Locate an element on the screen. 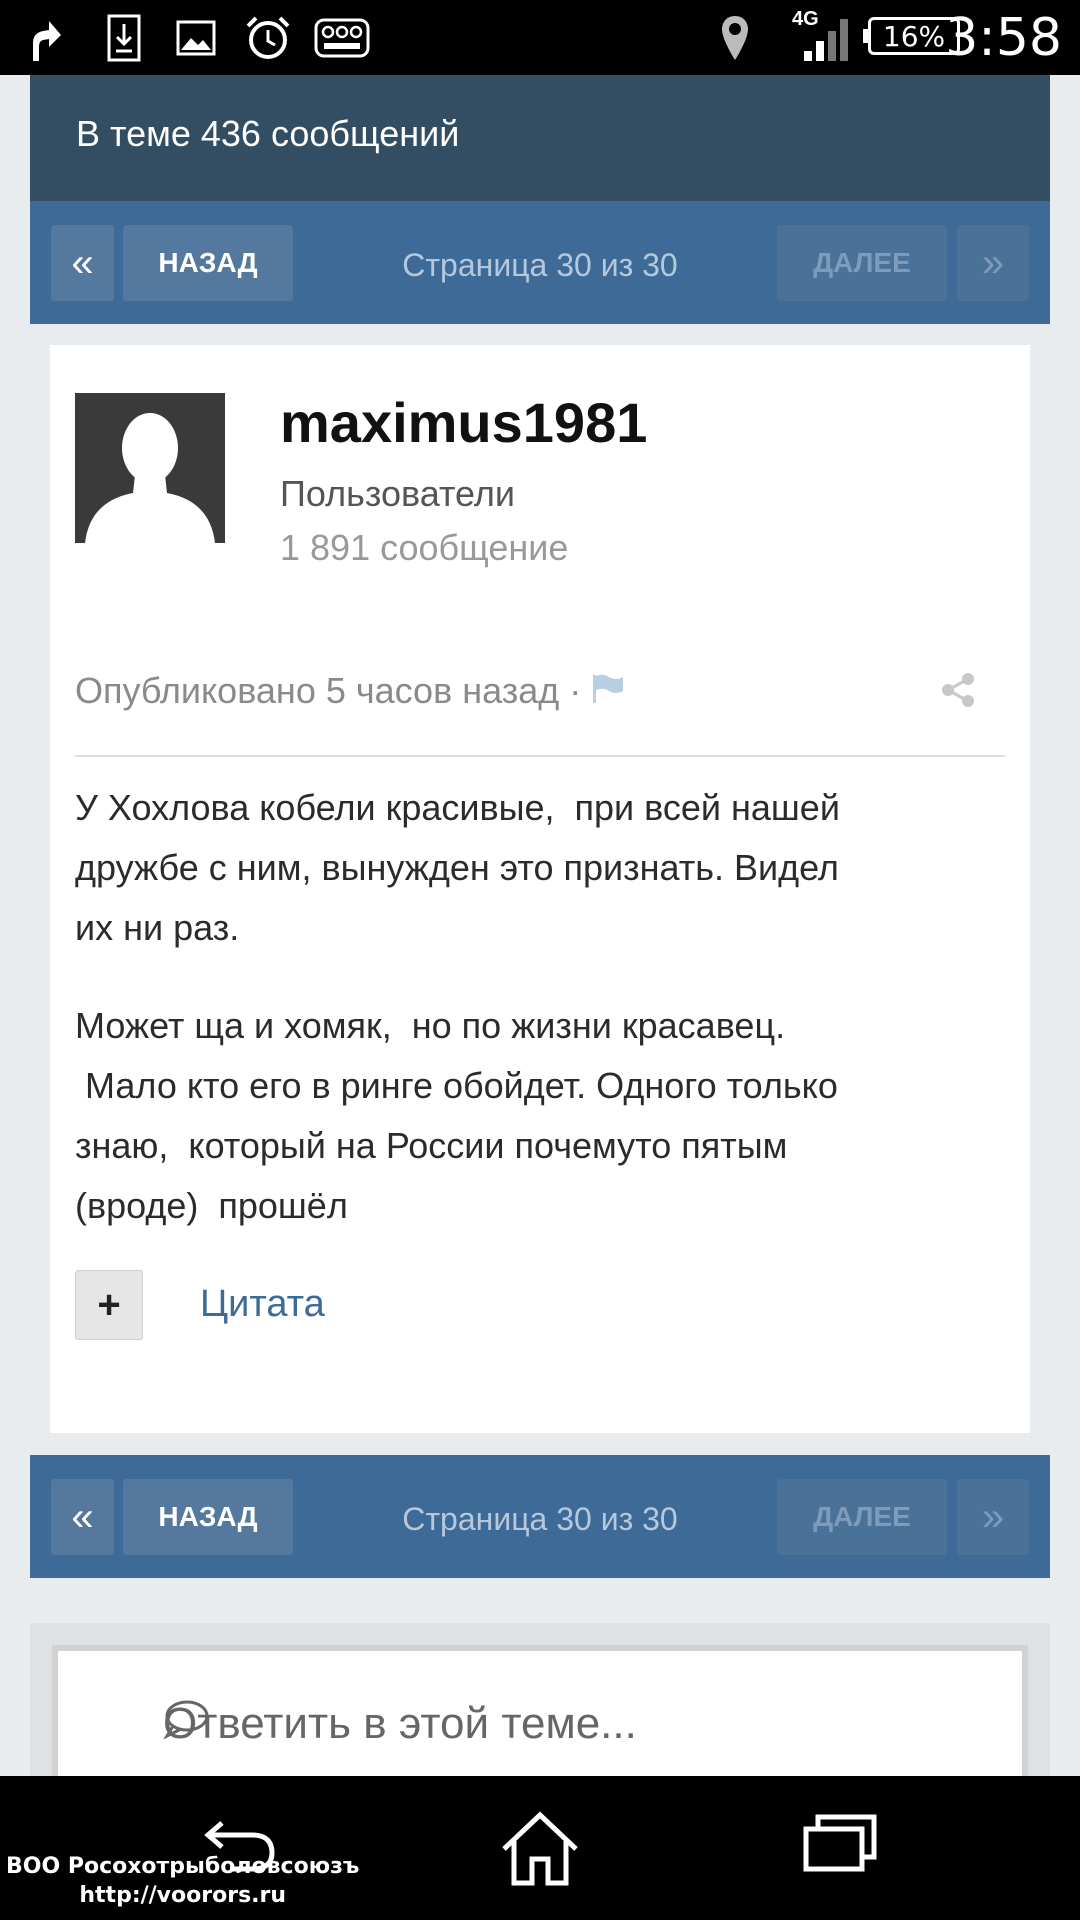  report-flag-icon is located at coordinates (608, 691).